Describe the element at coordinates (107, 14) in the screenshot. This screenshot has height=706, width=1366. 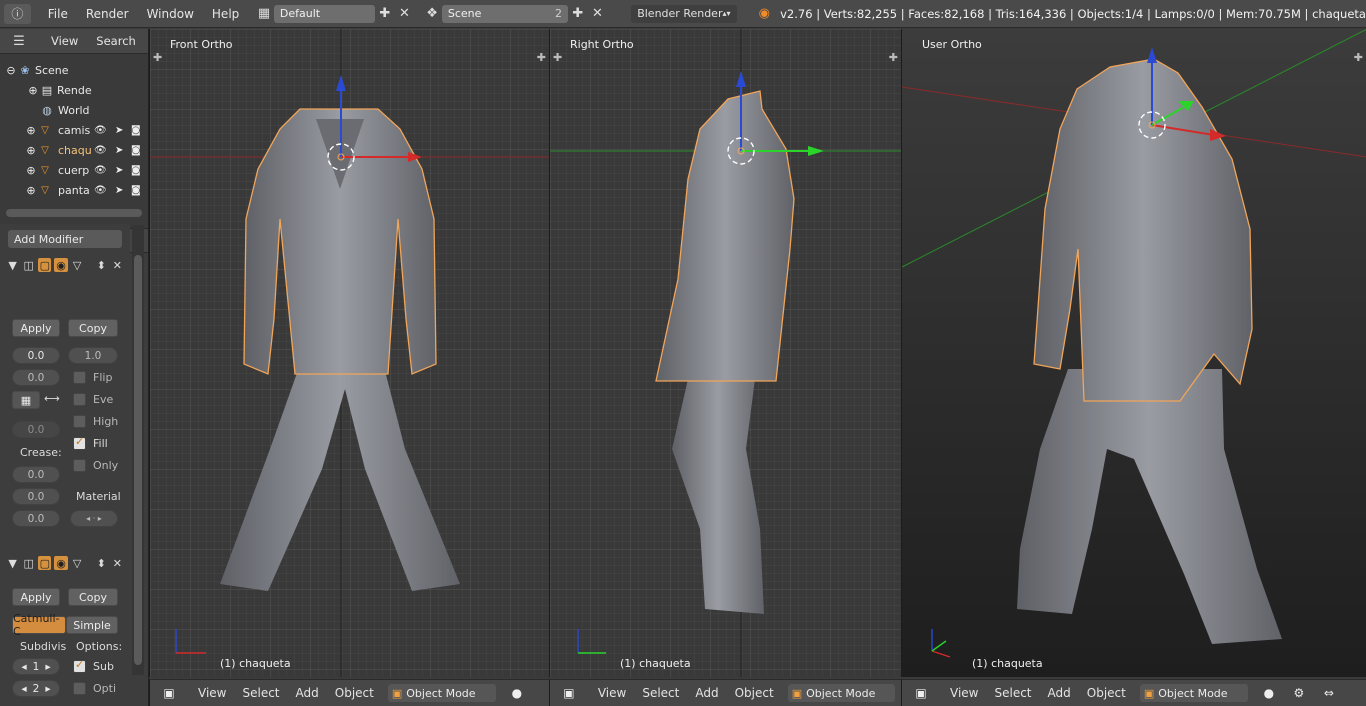
I see `menu-render: Render` at that location.